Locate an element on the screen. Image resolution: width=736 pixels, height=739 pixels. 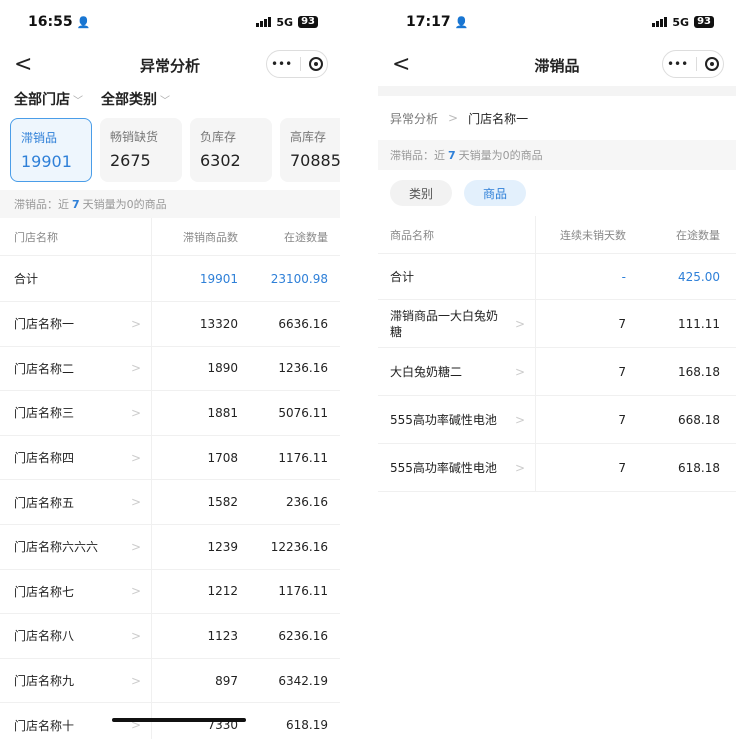
header-unsold-days: 连续未销天数 is located at coordinates (593, 235).